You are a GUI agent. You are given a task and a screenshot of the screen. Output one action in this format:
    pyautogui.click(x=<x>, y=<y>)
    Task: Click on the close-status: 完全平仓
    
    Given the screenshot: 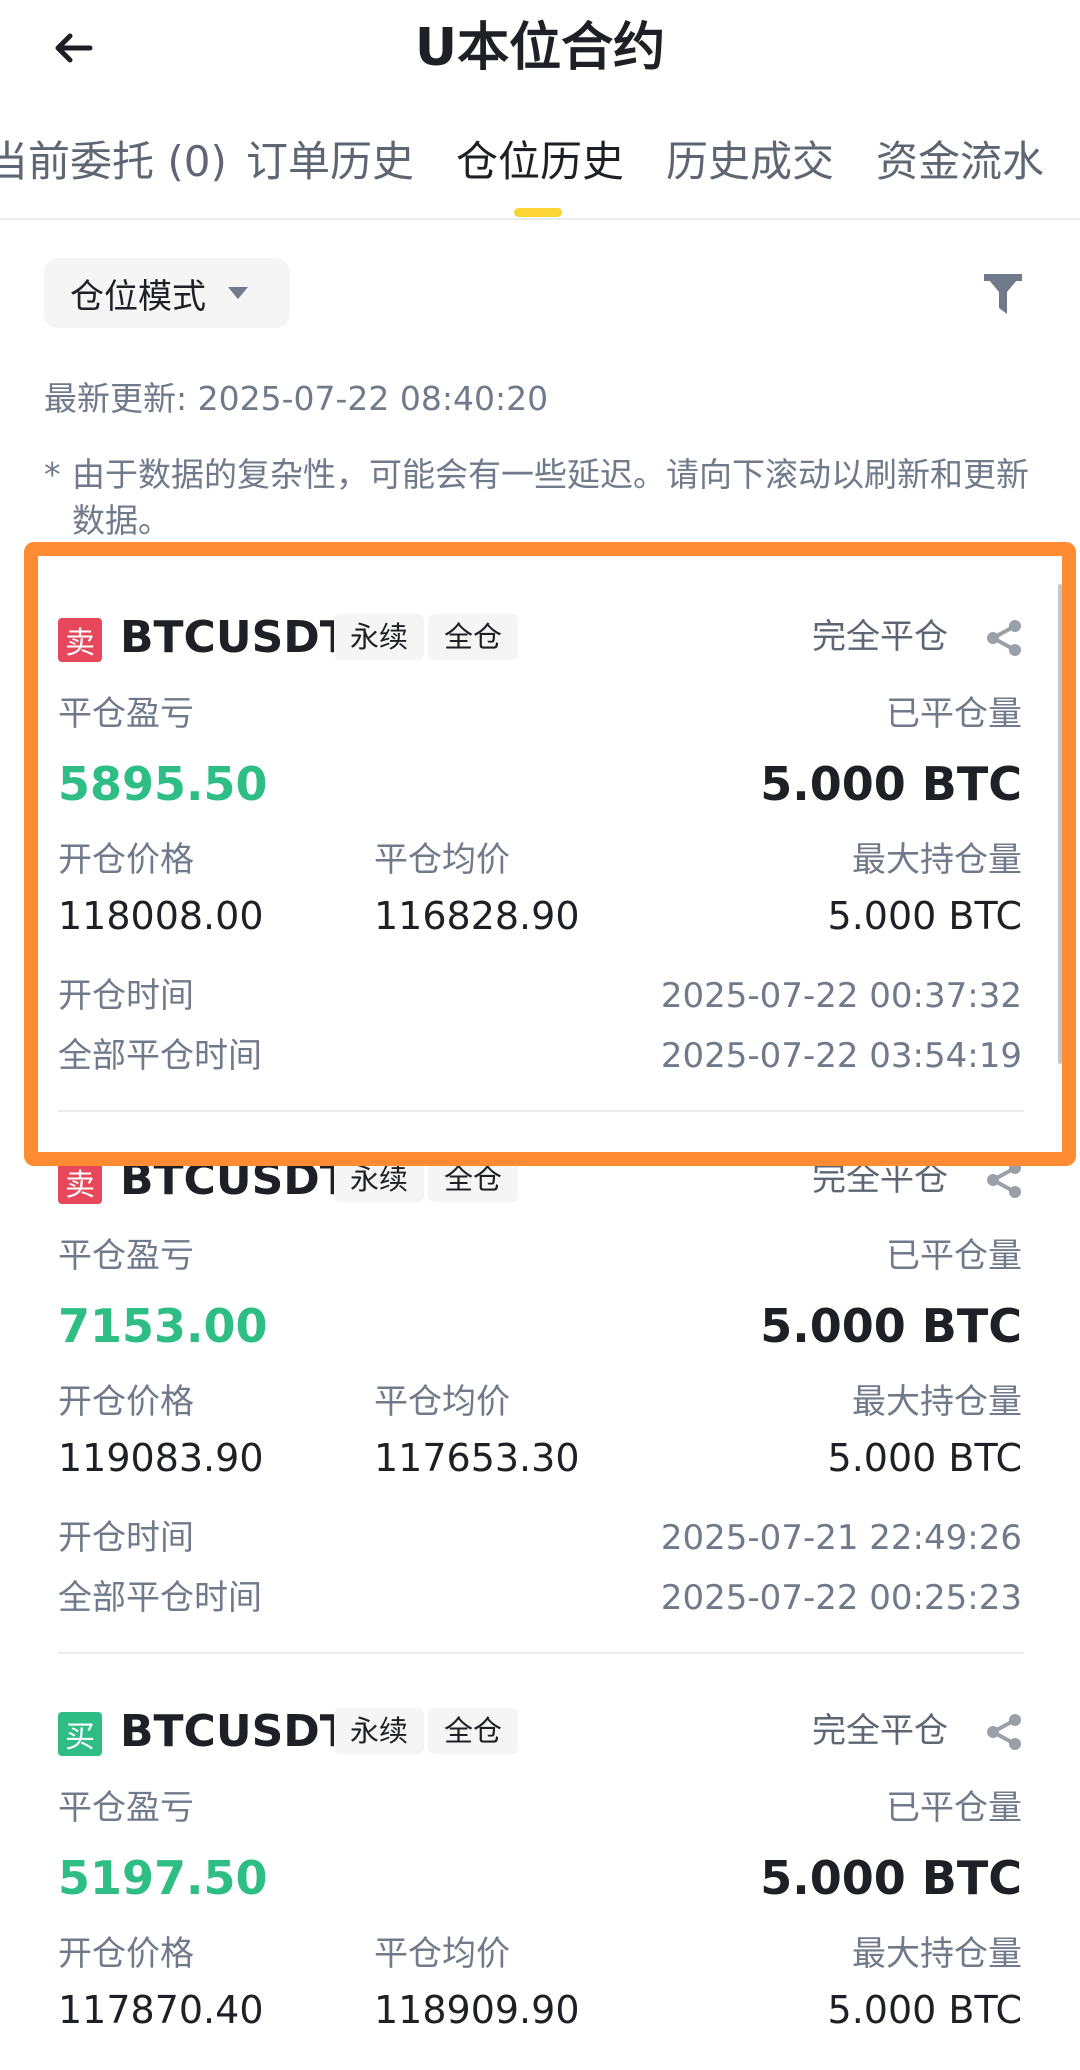 What is the action you would take?
    pyautogui.click(x=880, y=1731)
    